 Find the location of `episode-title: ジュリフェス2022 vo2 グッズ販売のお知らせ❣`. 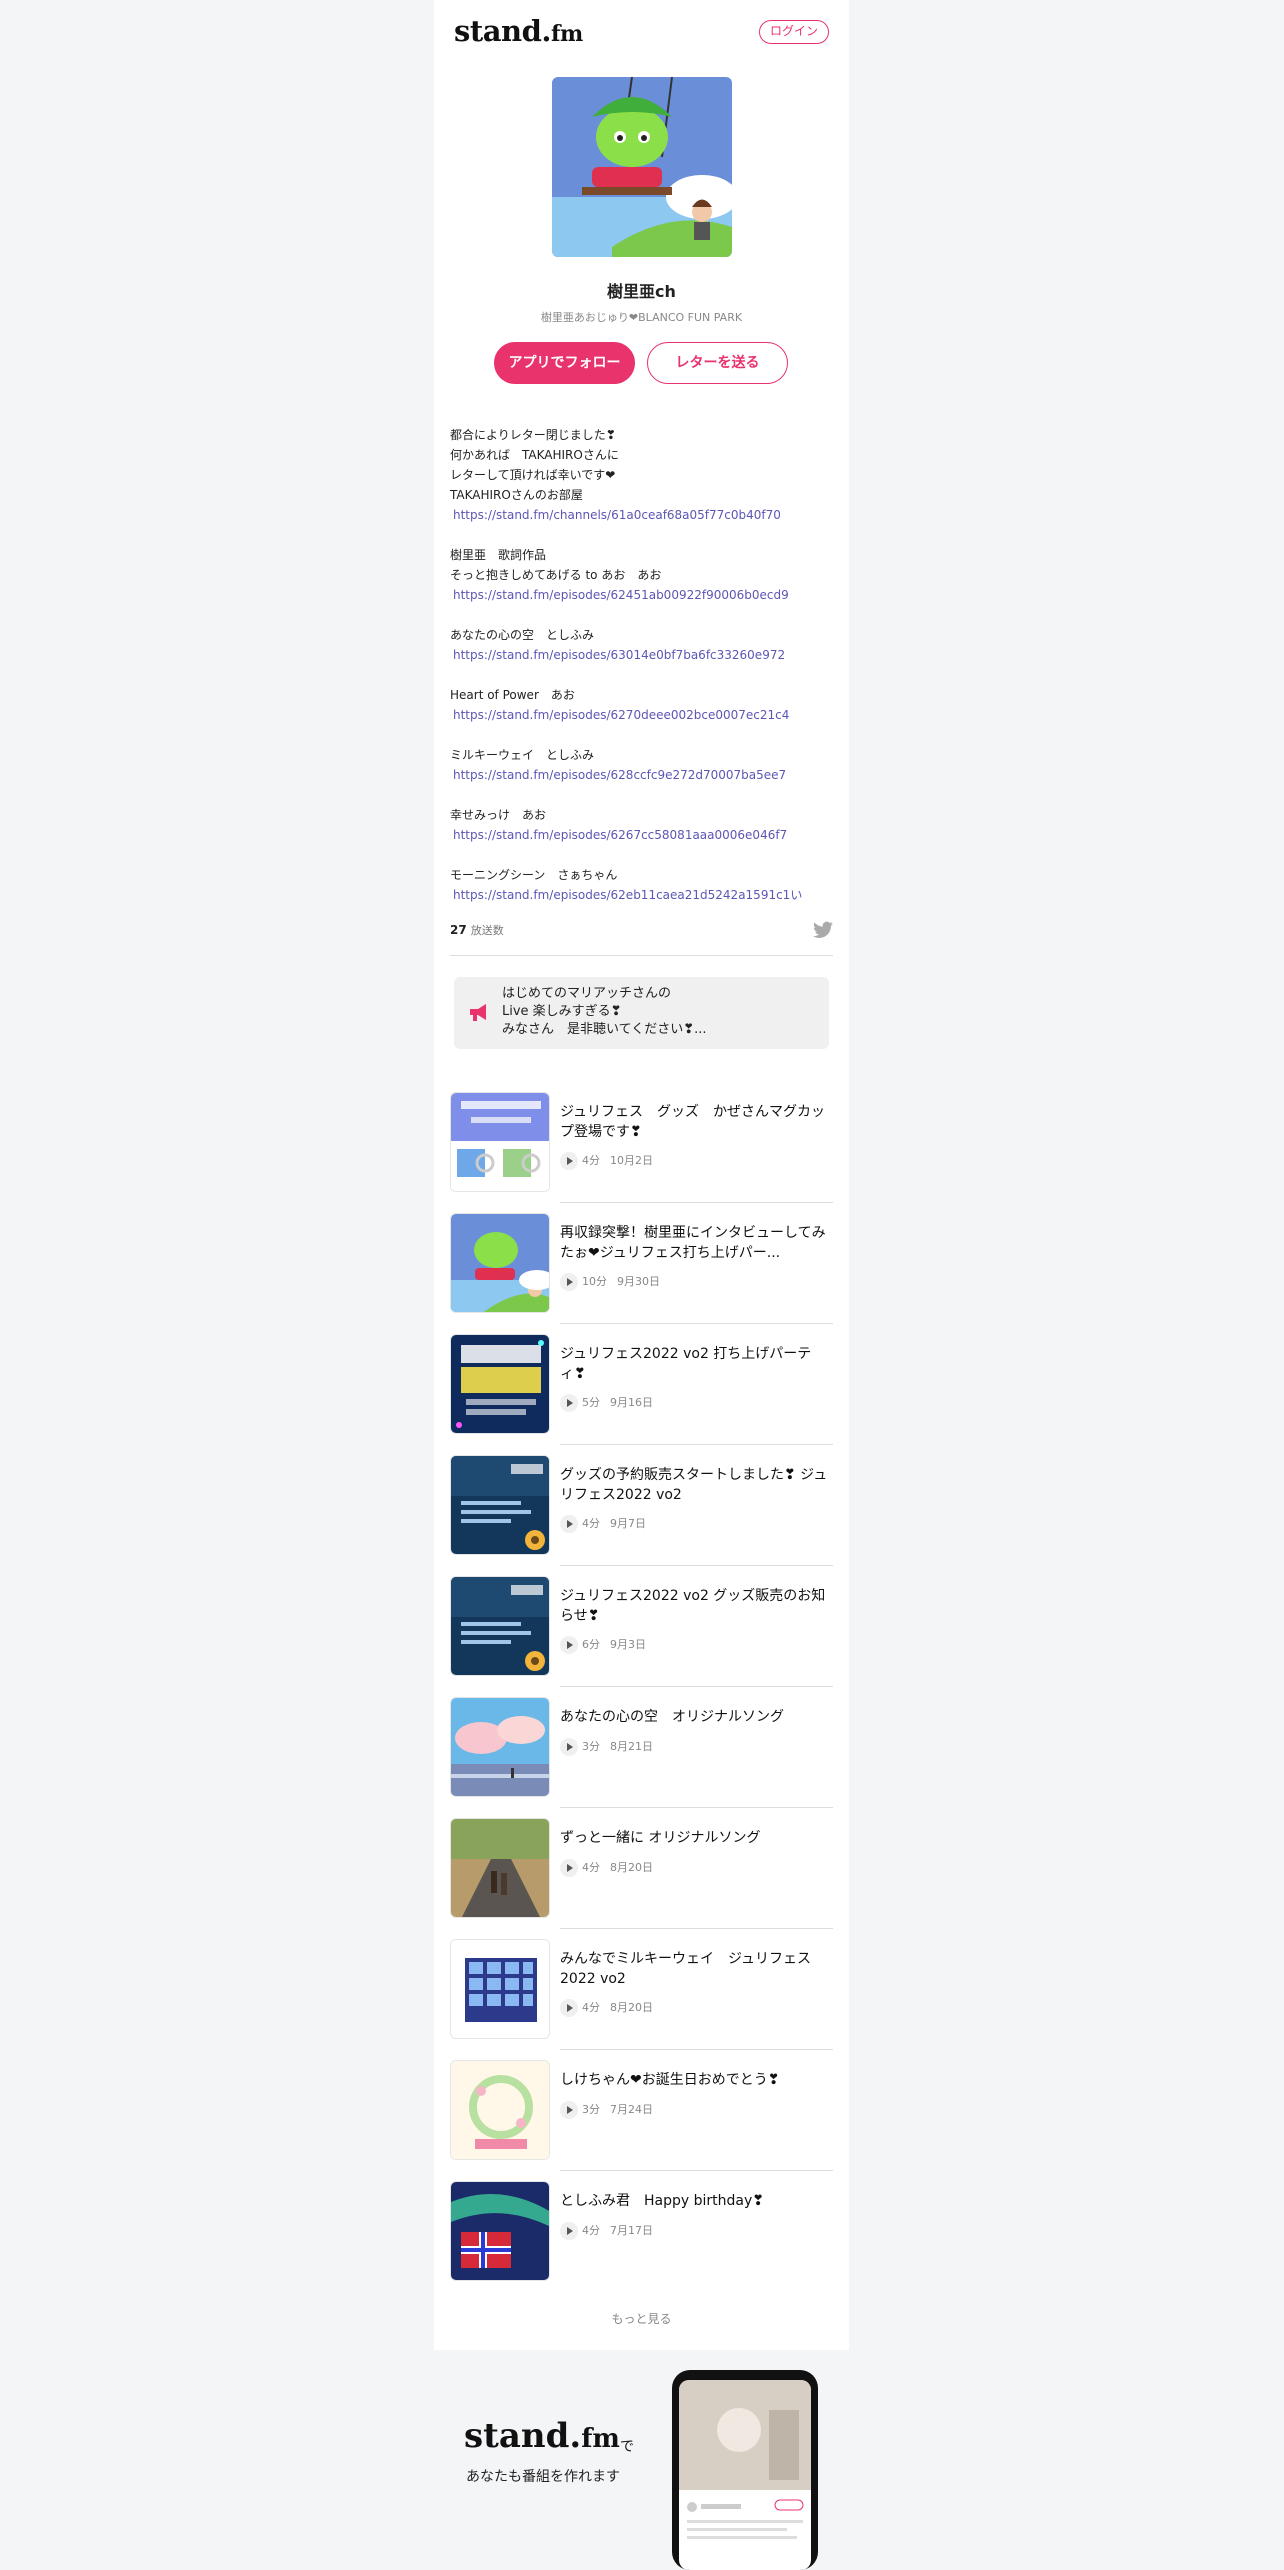

episode-title: ジュリフェス2022 vo2 グッズ販売のお知らせ❣ is located at coordinates (696, 1606).